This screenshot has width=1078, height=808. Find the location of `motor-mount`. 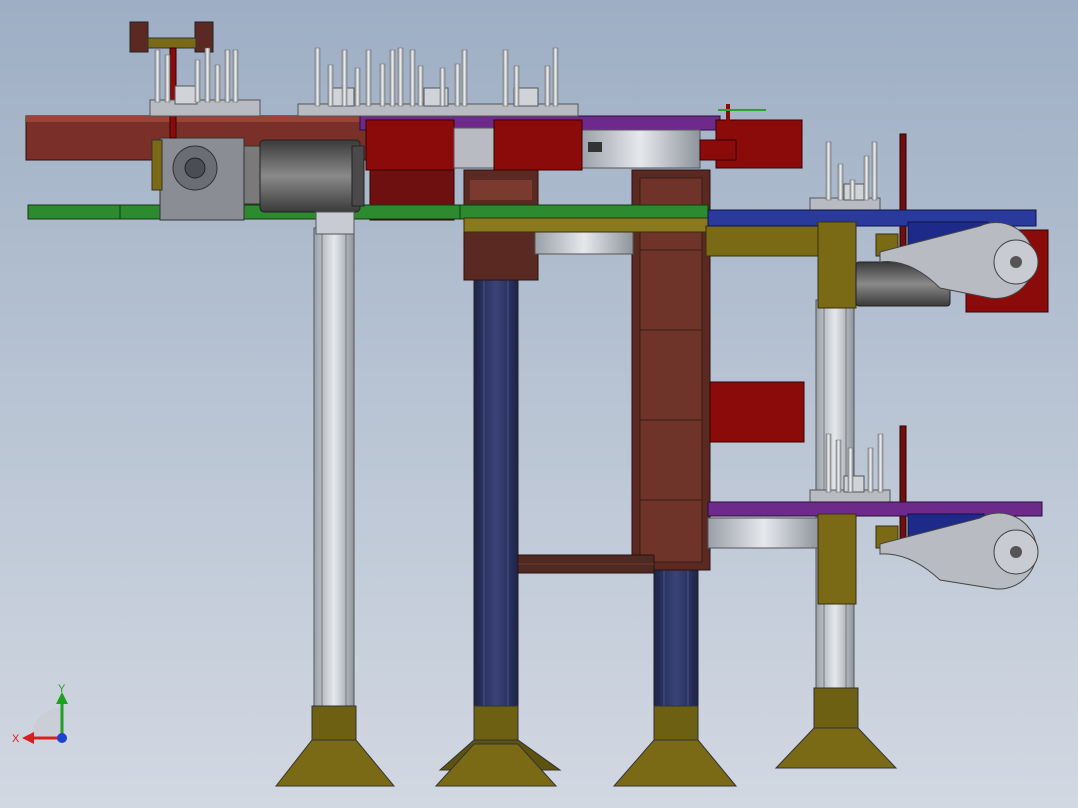

motor-mount is located at coordinates (335, 223).